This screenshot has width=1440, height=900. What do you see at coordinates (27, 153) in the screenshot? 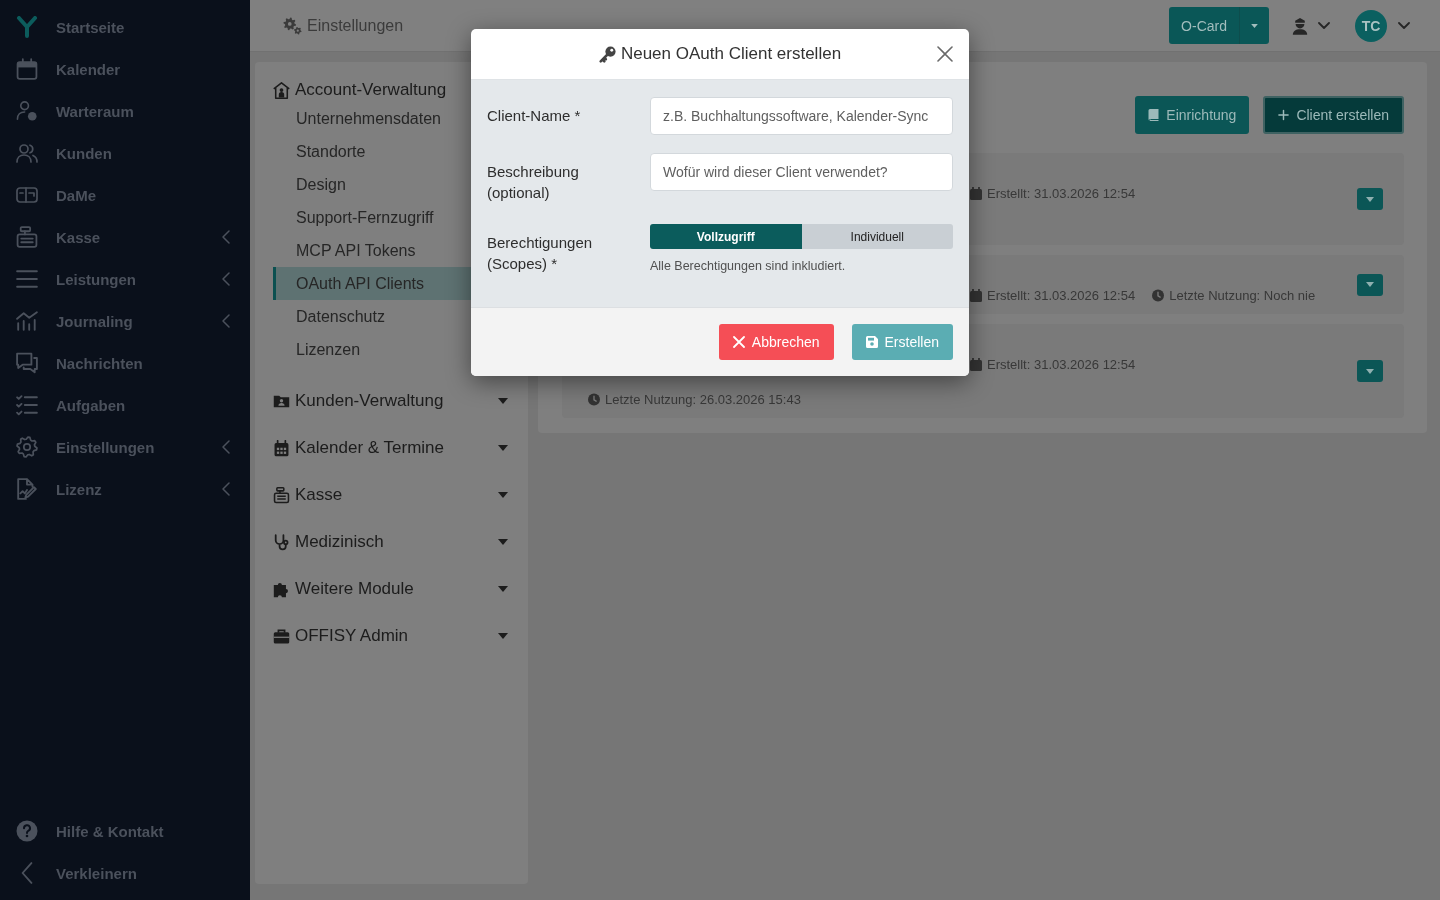
I see `users-icon` at bounding box center [27, 153].